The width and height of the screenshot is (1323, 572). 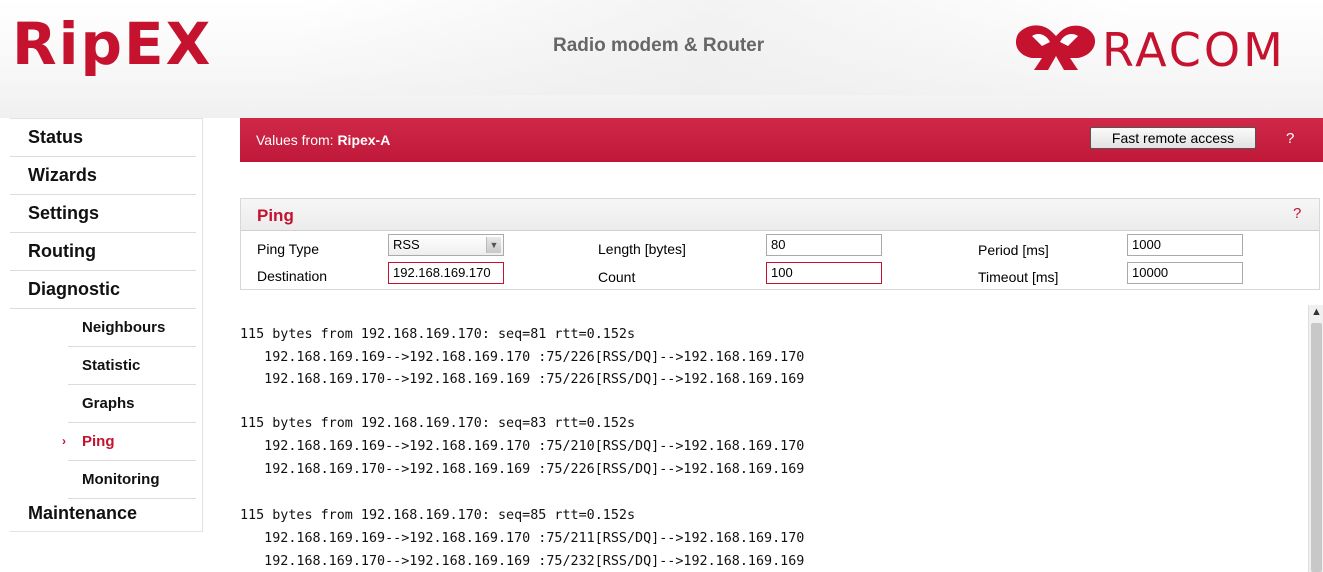 What do you see at coordinates (103, 290) in the screenshot?
I see `sidebar-item-diagnostic: Diagnostic` at bounding box center [103, 290].